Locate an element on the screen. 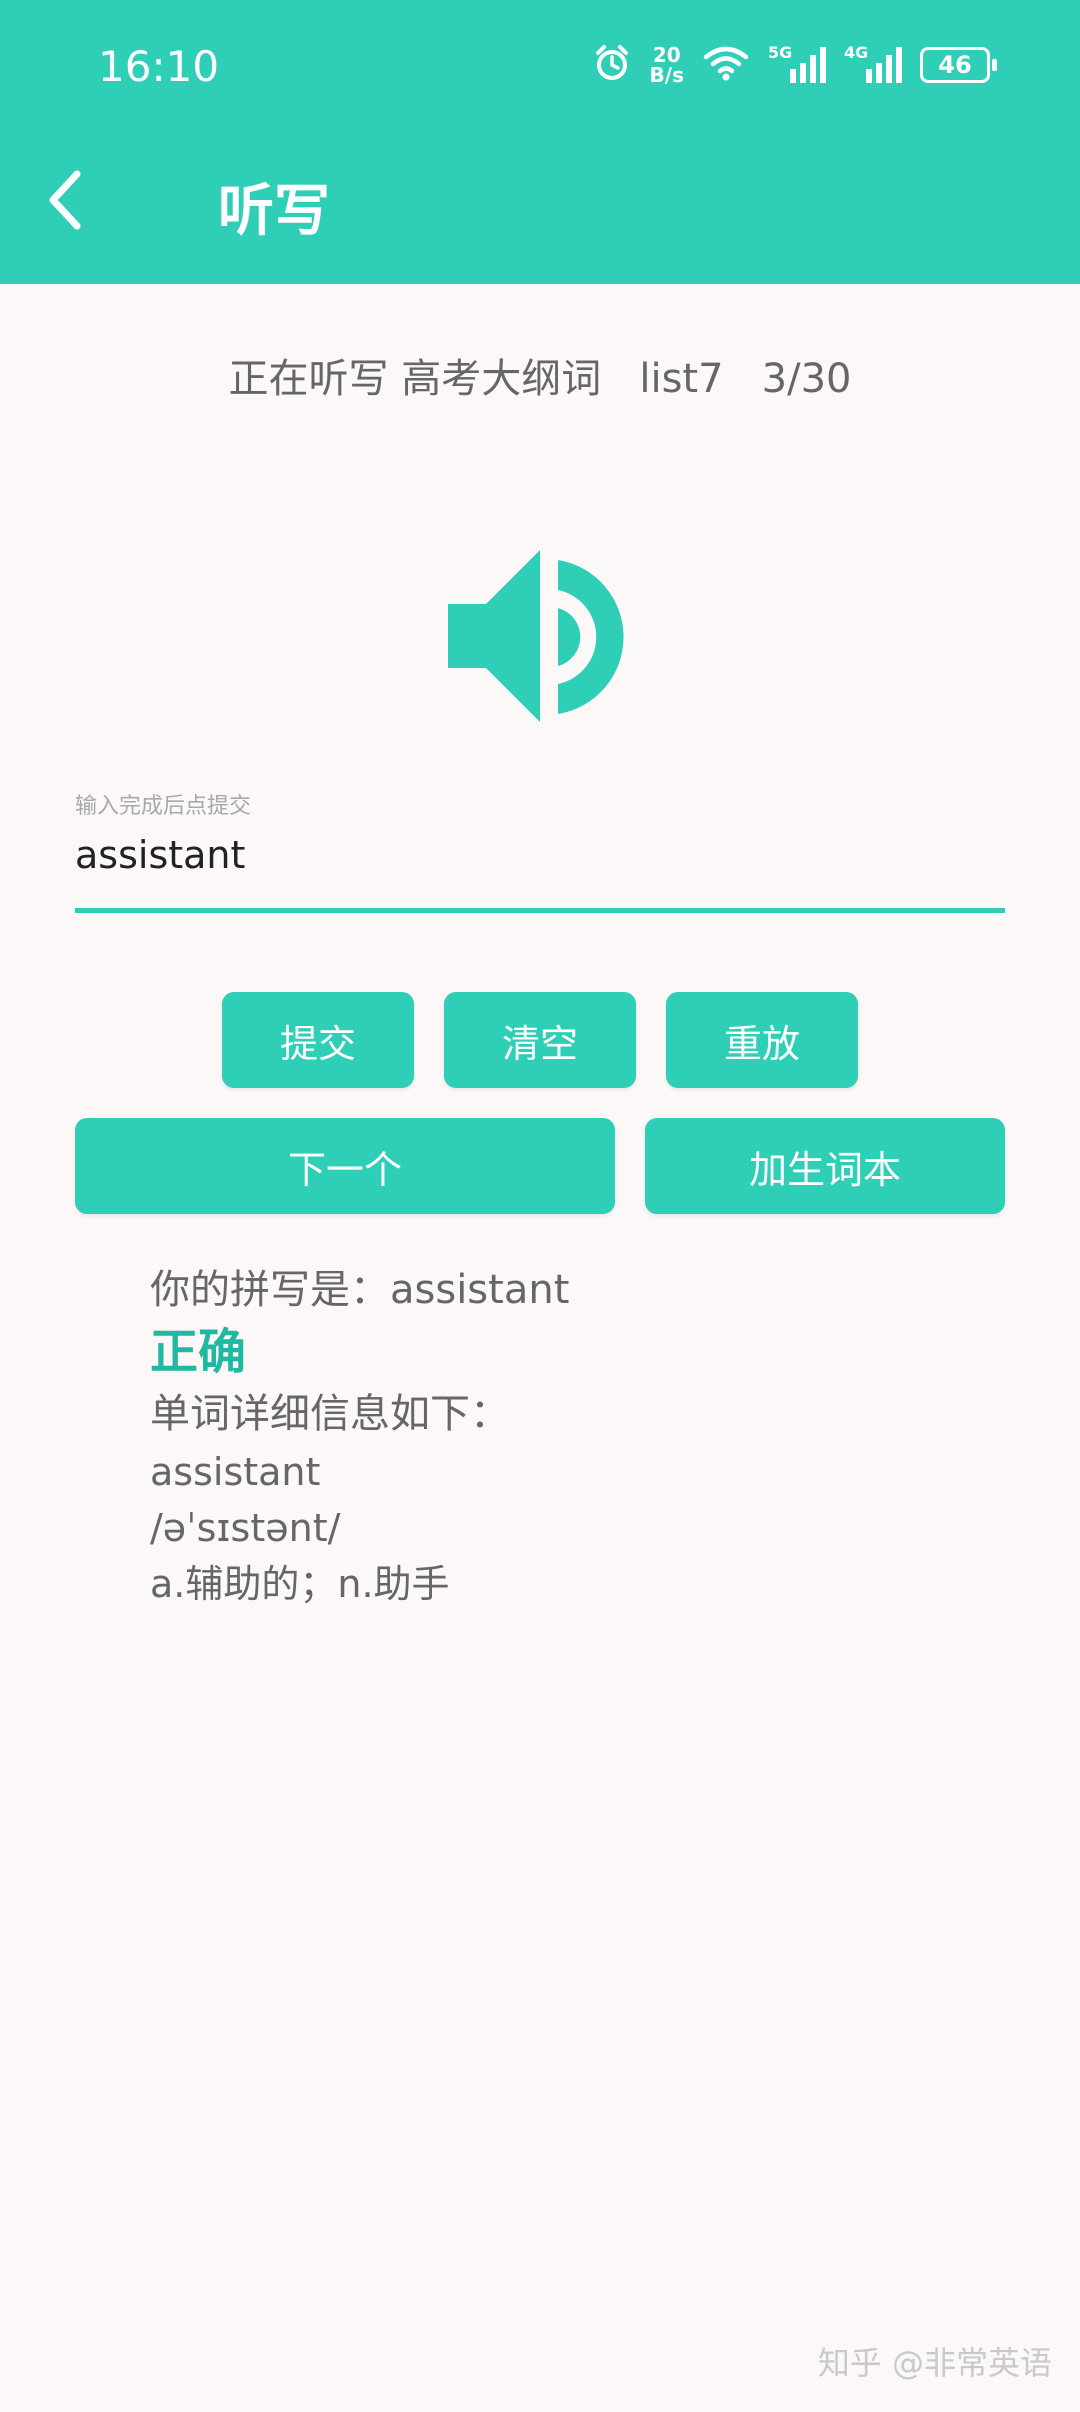 Image resolution: width=1080 pixels, height=2412 pixels. signal-5g-icon: 5G is located at coordinates (797, 63).